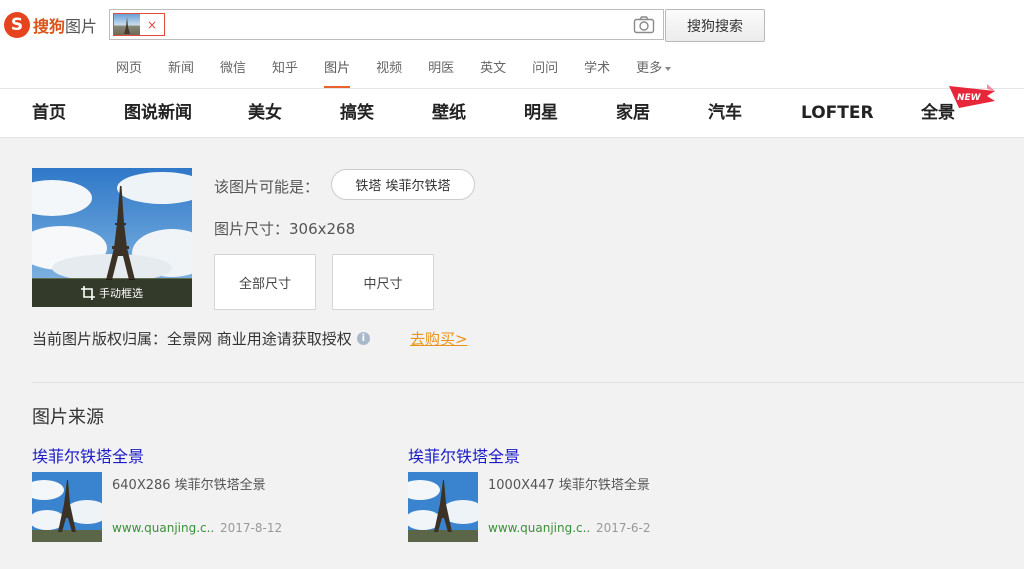 The height and width of the screenshot is (569, 1024). I want to click on divider, so click(528, 382).